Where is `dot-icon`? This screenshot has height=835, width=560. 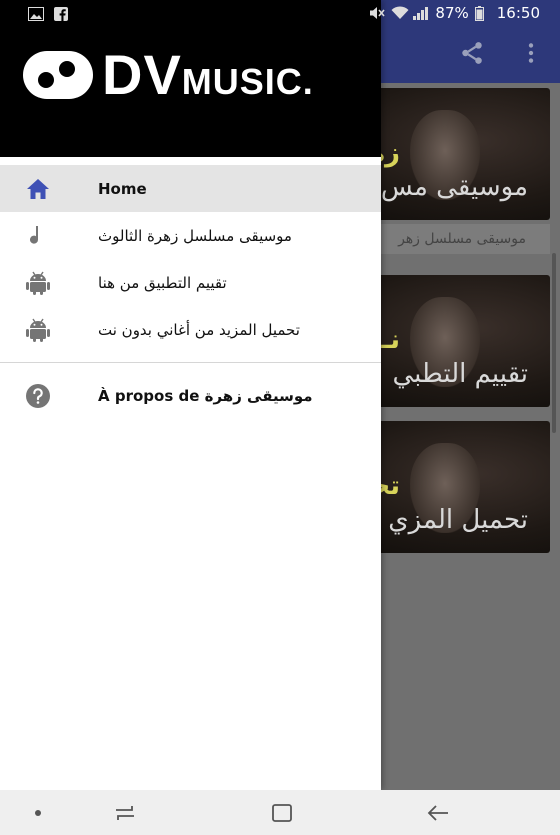
dot-icon is located at coordinates (38, 813).